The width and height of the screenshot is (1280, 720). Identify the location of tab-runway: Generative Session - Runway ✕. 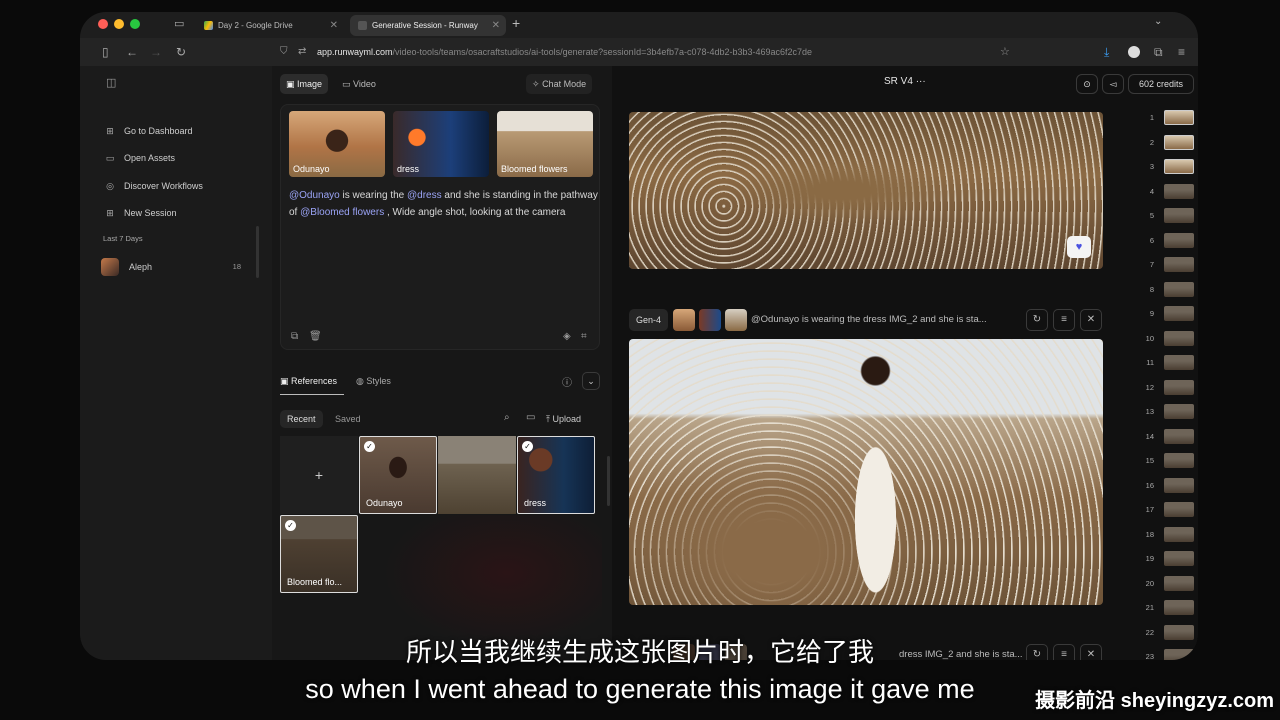
(428, 25).